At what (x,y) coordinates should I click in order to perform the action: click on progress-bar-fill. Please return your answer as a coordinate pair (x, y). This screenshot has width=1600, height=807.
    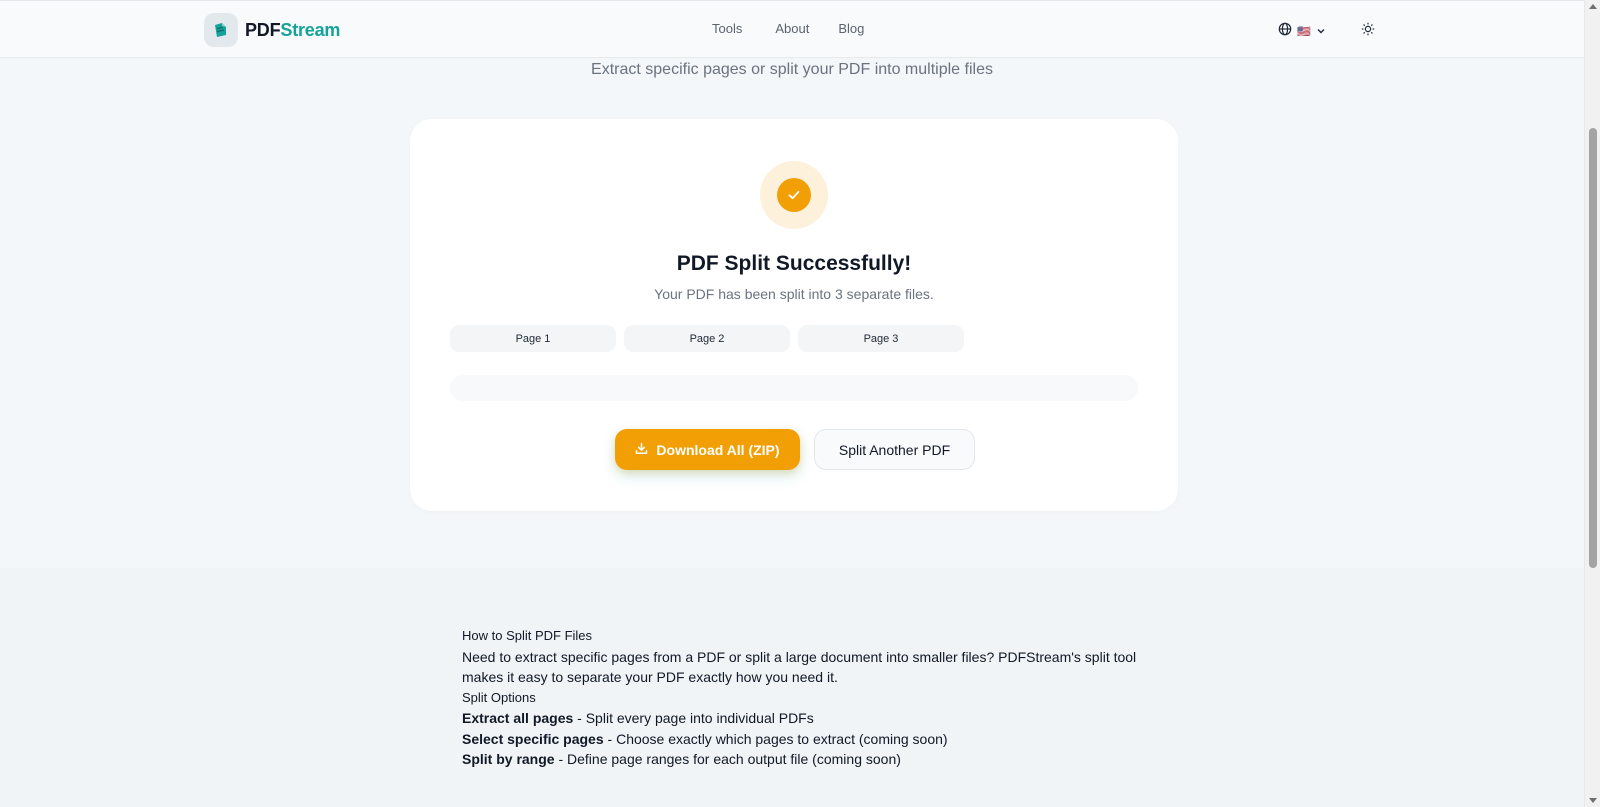
    Looking at the image, I should click on (794, 388).